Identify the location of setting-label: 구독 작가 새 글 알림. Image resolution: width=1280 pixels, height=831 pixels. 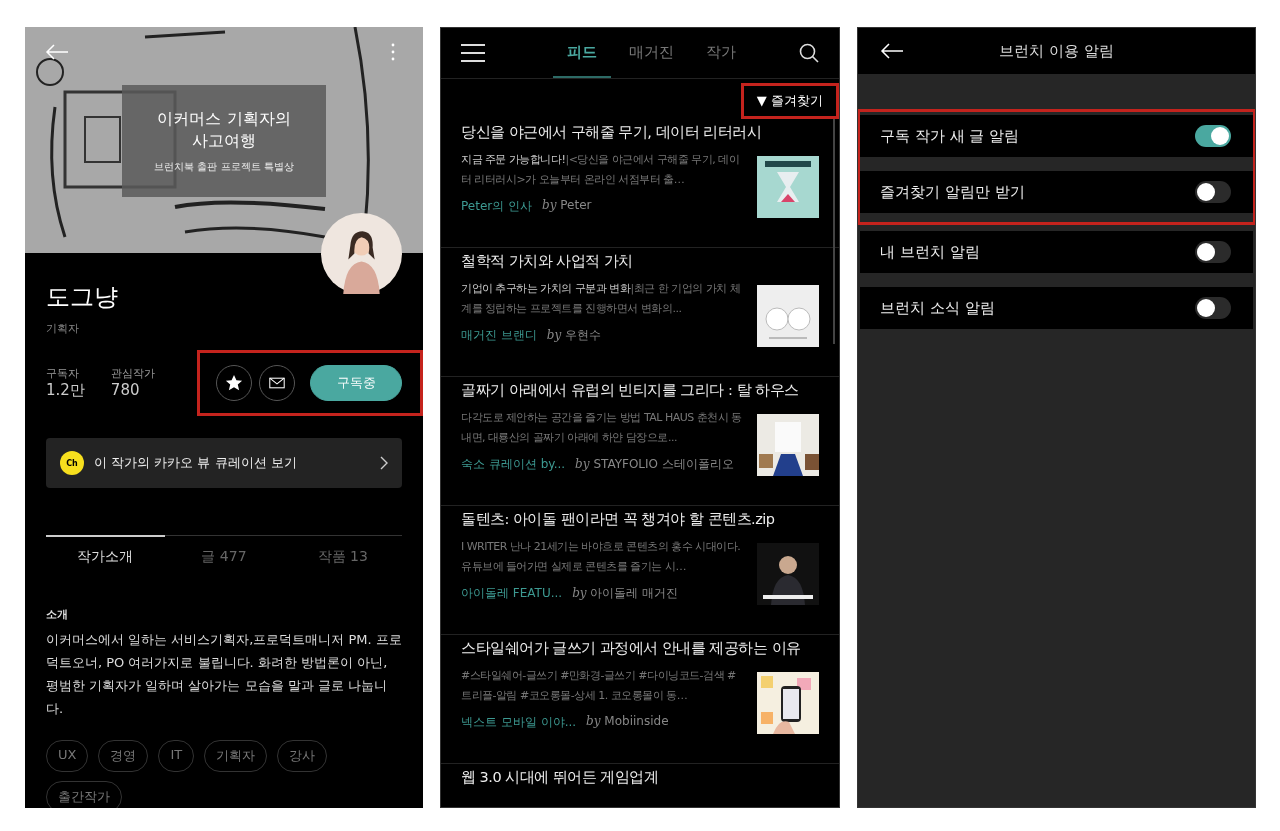
(950, 136).